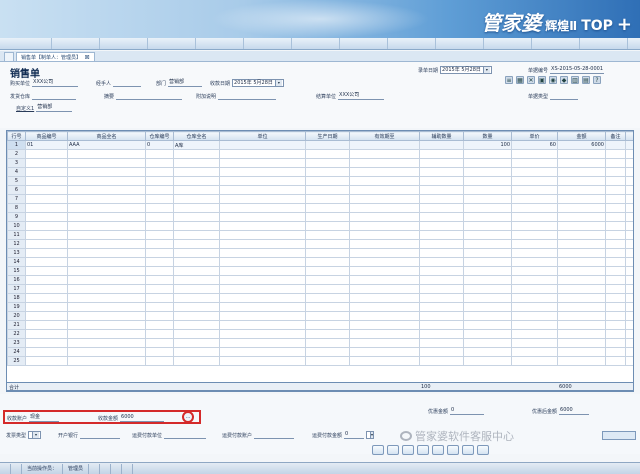  I want to click on col-header: 单价, so click(534, 136).